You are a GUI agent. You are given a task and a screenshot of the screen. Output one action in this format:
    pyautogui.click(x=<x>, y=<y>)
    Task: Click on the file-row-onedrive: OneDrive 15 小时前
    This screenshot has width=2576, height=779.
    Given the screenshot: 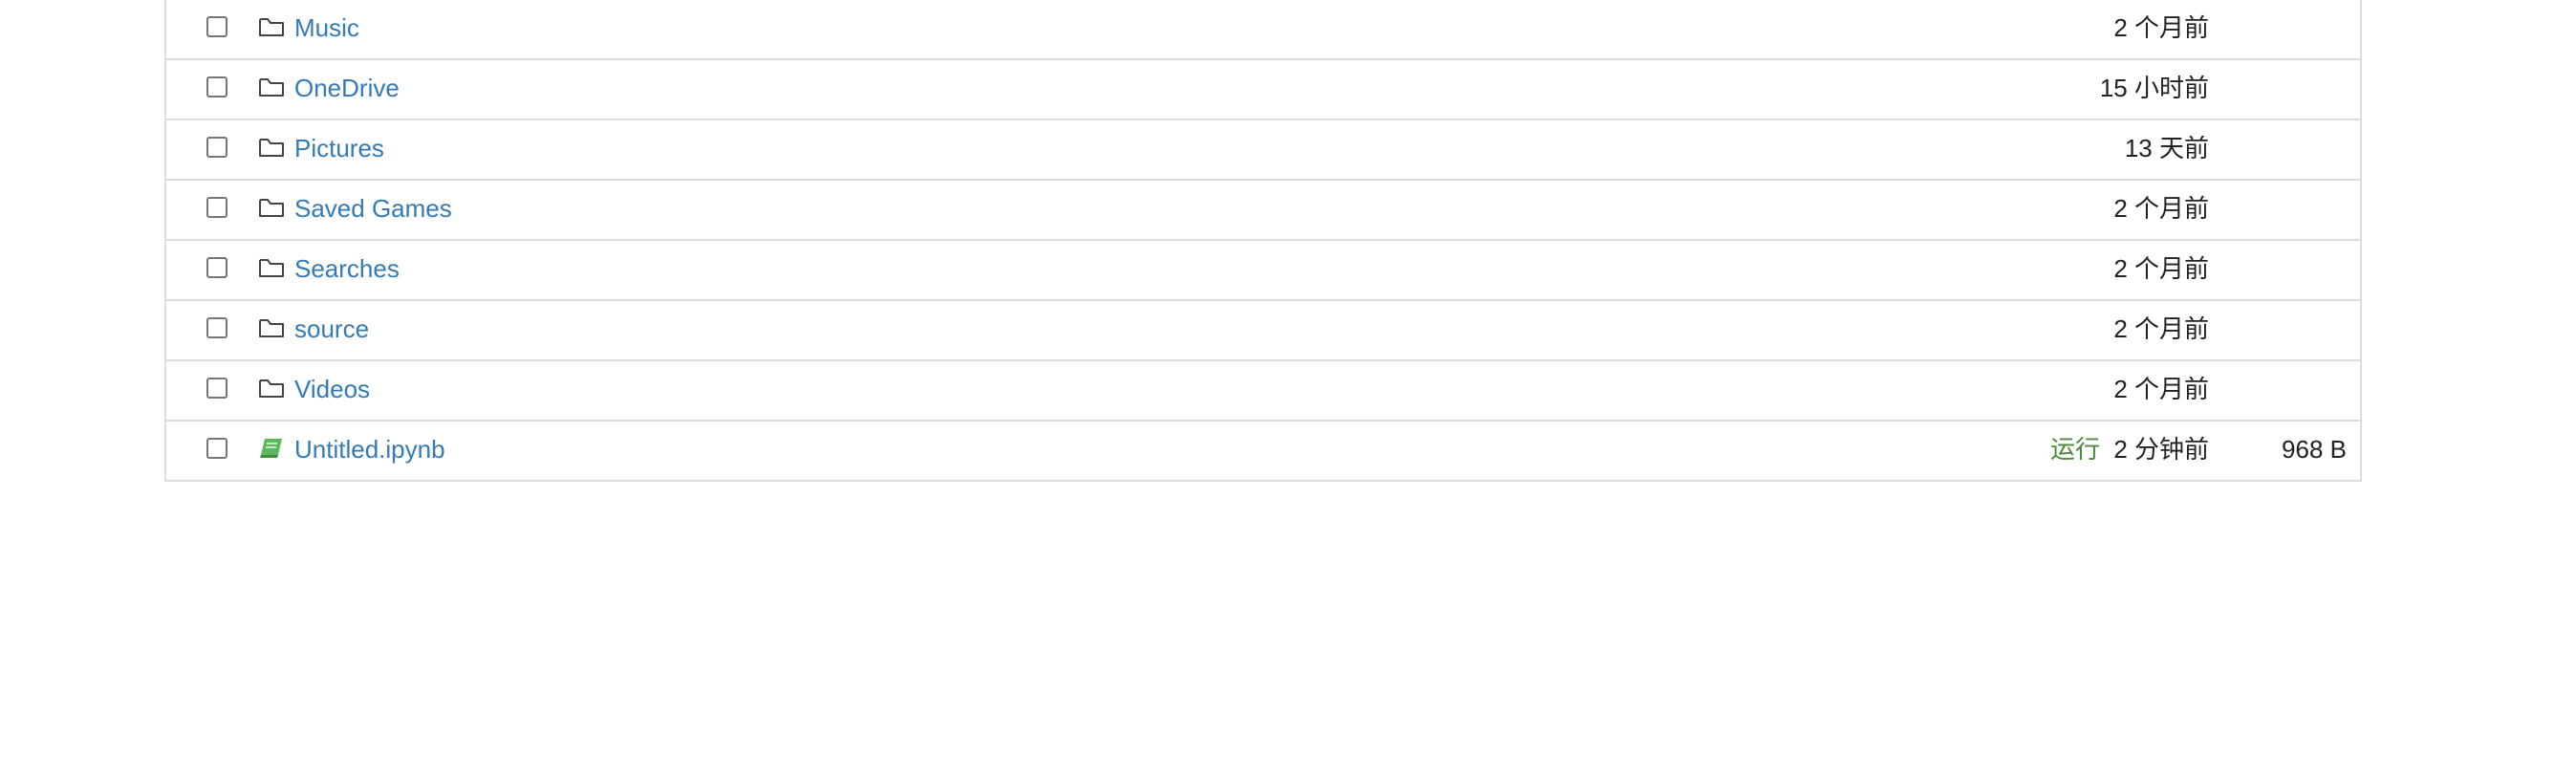 What is the action you would take?
    pyautogui.click(x=1263, y=88)
    